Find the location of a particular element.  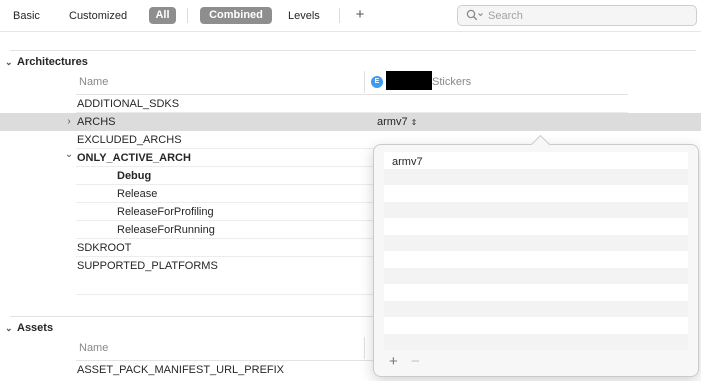

expand-triangle-icon: › is located at coordinates (69, 122).